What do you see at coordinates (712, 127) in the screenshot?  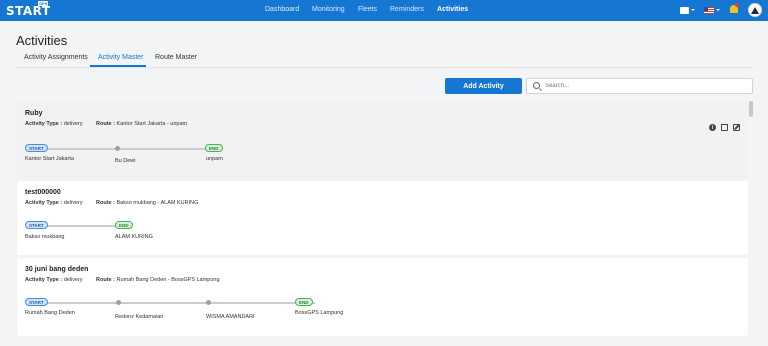 I see `info-icon: i` at bounding box center [712, 127].